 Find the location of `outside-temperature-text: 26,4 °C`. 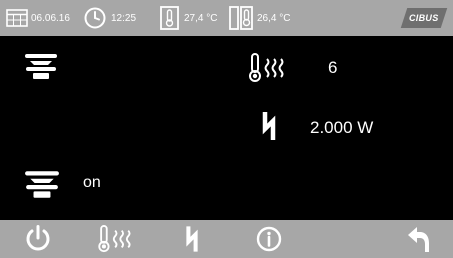

outside-temperature-text: 26,4 °C is located at coordinates (274, 18).